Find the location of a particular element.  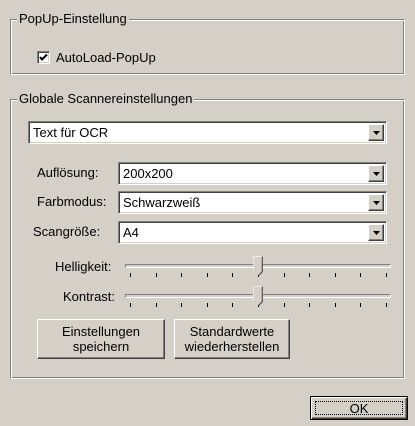

autoload-popup-checkbox-row: AutoLoad-PopUp is located at coordinates (96, 57).